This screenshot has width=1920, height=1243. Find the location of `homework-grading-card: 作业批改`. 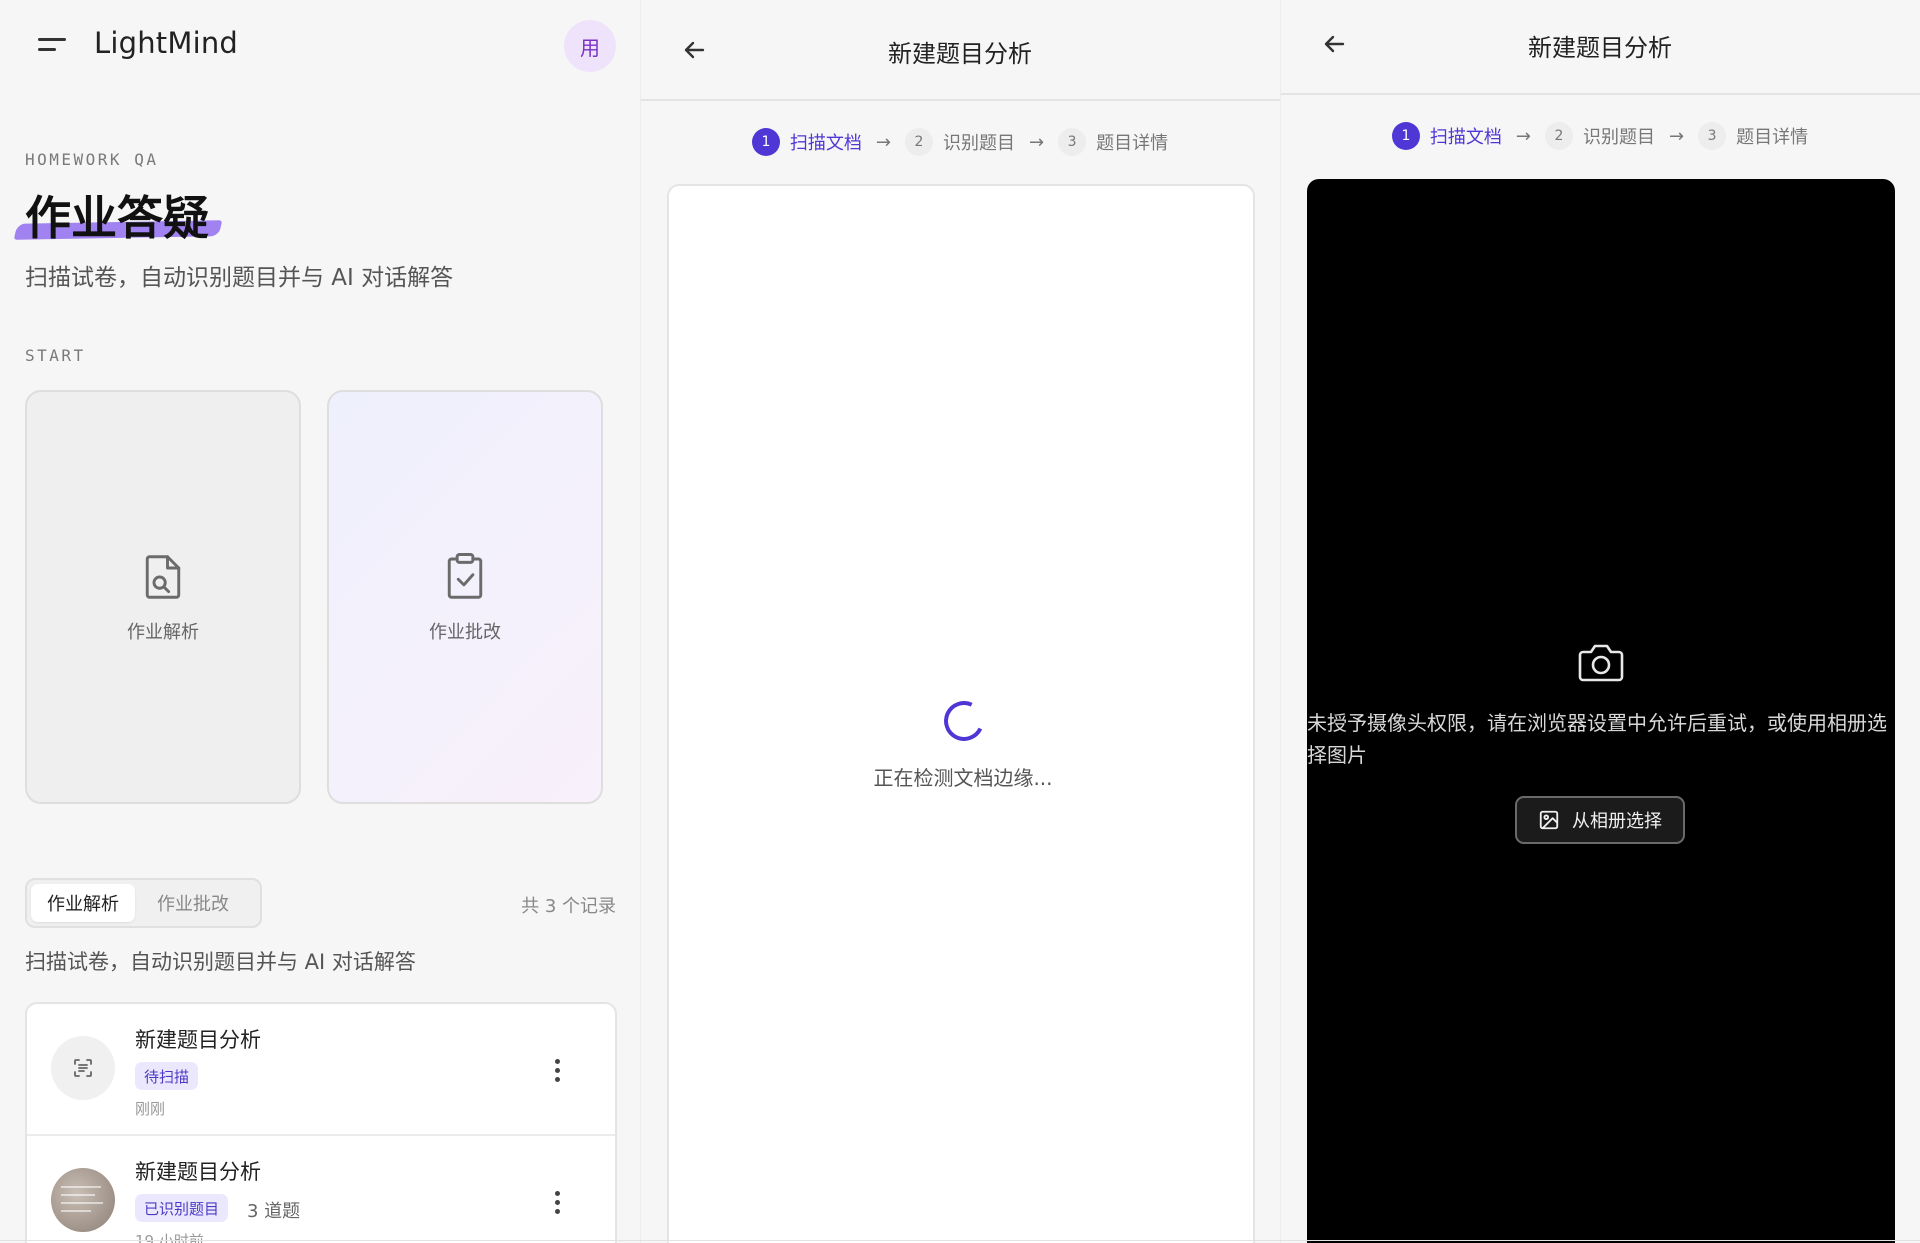

homework-grading-card: 作业批改 is located at coordinates (465, 597).